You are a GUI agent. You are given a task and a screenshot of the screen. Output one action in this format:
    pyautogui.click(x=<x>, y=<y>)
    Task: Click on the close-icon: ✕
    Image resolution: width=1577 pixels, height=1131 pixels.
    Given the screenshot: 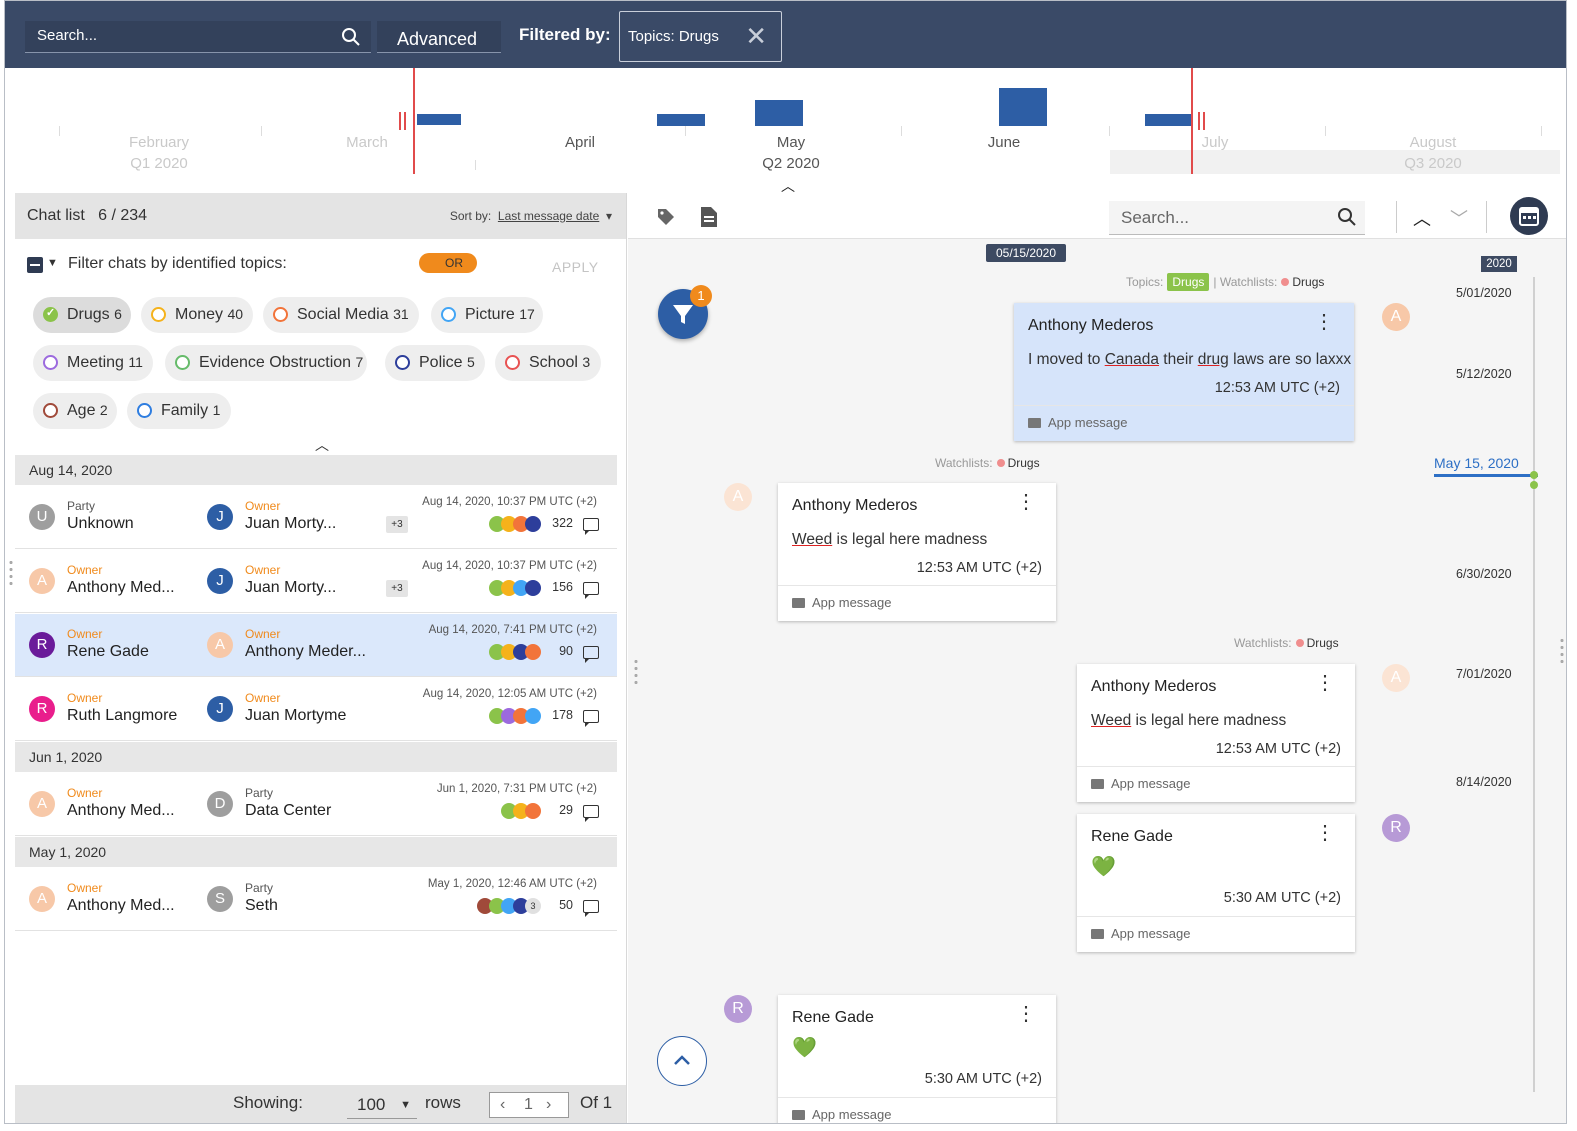 What is the action you would take?
    pyautogui.click(x=756, y=36)
    